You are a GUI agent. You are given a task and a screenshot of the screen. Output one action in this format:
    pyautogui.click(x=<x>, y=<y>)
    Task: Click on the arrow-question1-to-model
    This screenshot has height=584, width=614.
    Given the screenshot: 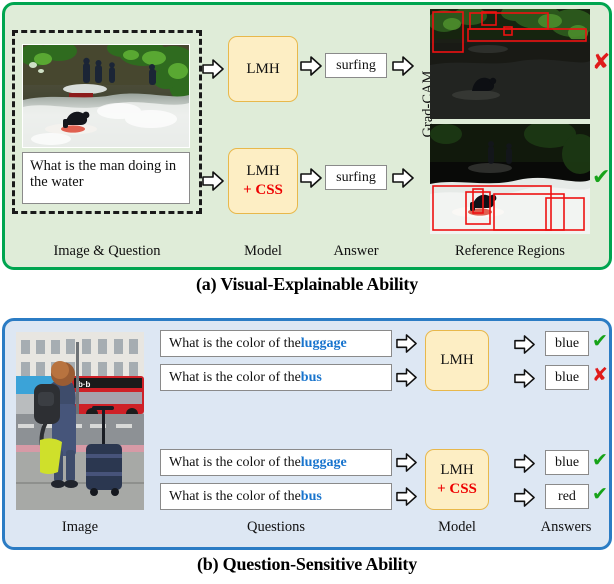 What is the action you would take?
    pyautogui.click(x=406, y=343)
    